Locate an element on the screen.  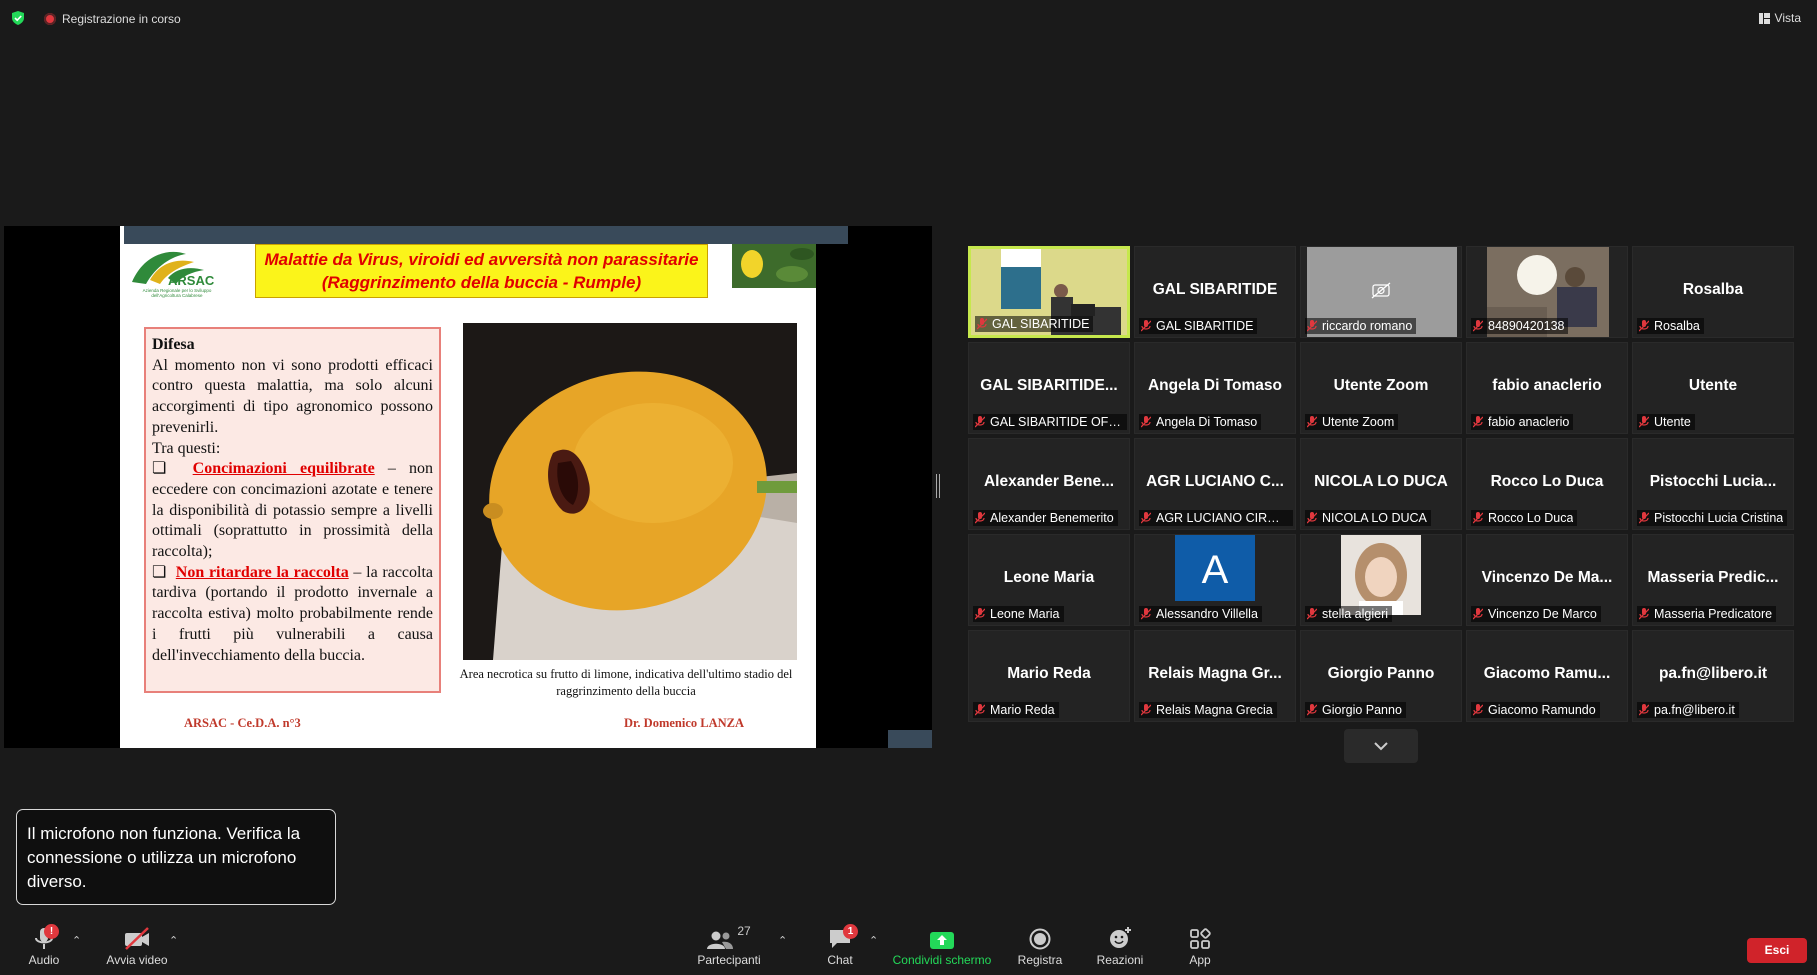
start-video-button: Avvia video is located at coordinates (137, 946).